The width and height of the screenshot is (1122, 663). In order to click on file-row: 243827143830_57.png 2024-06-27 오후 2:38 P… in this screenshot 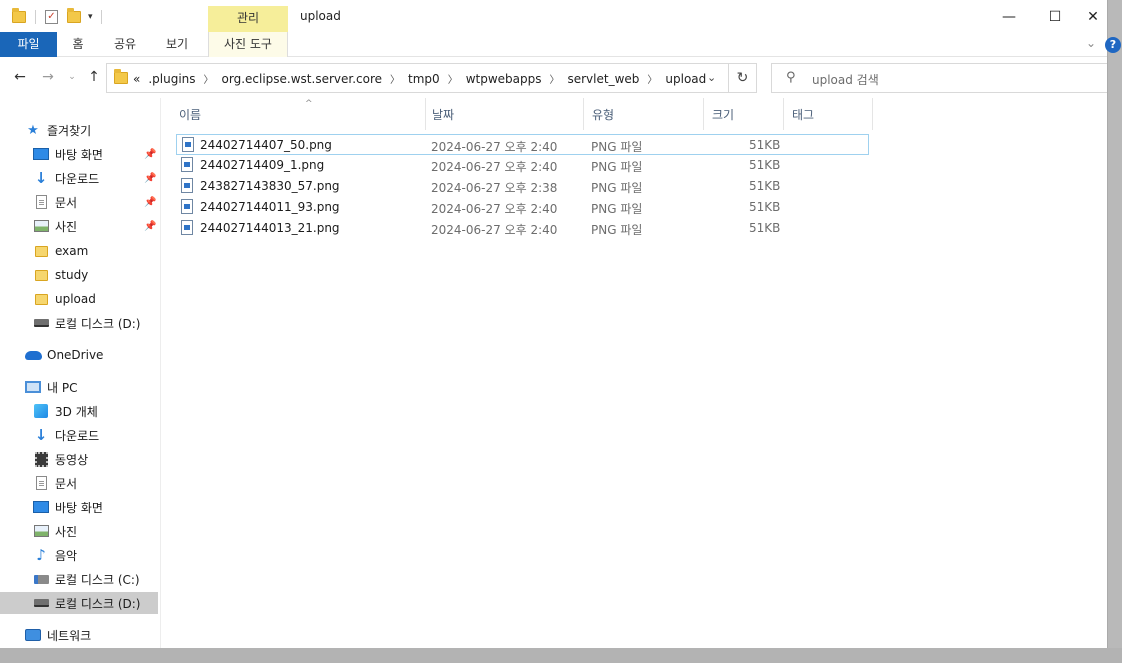, I will do `click(522, 186)`.